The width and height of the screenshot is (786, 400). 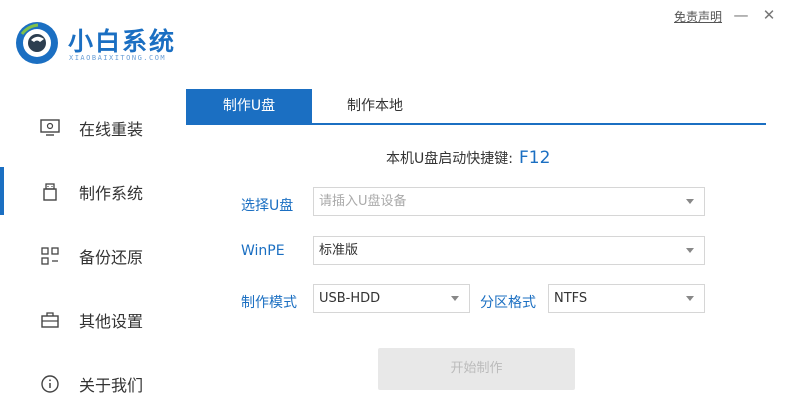 I want to click on disclaimer-link: 免责声明, so click(x=698, y=16).